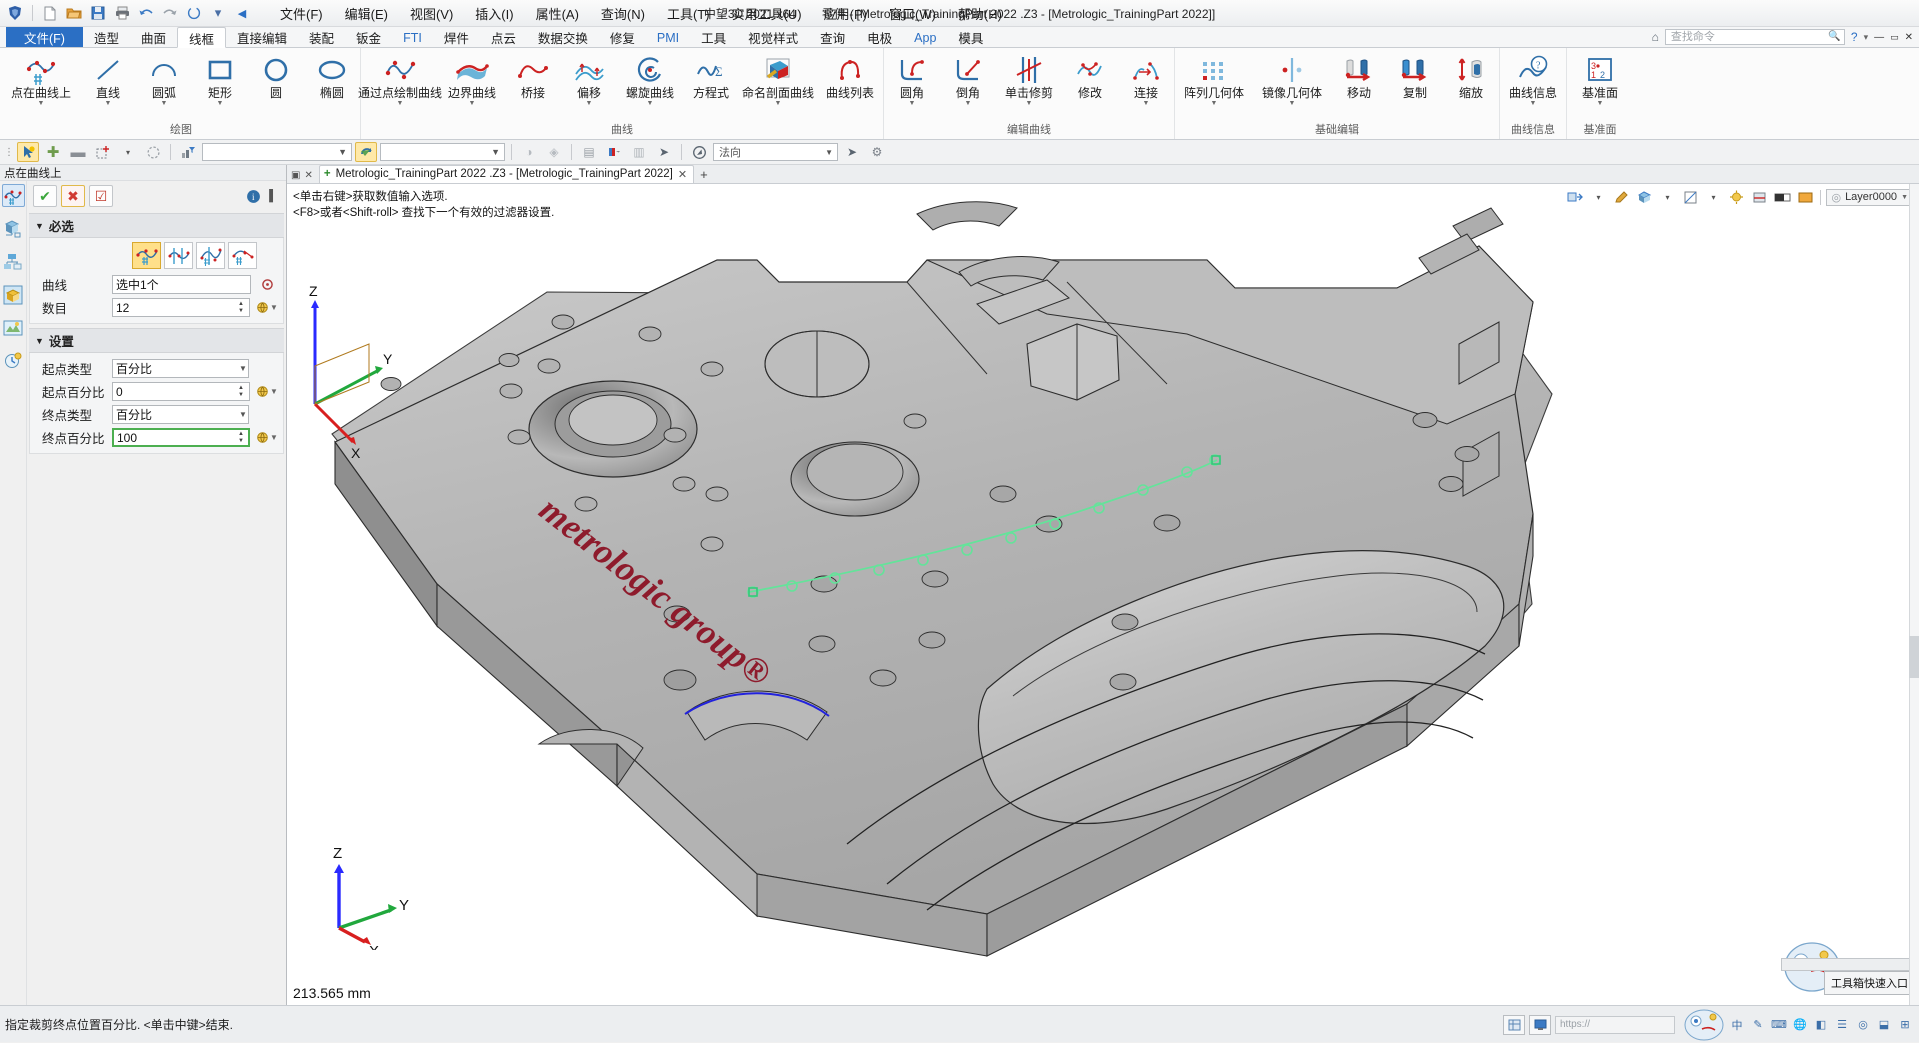  What do you see at coordinates (276, 80) in the screenshot?
I see `ribbon-item-circle: 圆 ▼` at bounding box center [276, 80].